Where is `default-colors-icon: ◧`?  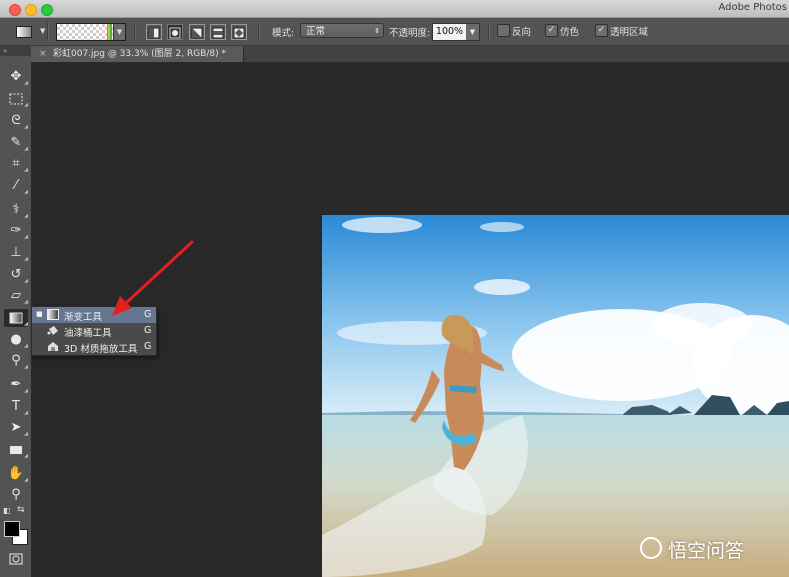
default-colors-icon: ◧ is located at coordinates (7, 510).